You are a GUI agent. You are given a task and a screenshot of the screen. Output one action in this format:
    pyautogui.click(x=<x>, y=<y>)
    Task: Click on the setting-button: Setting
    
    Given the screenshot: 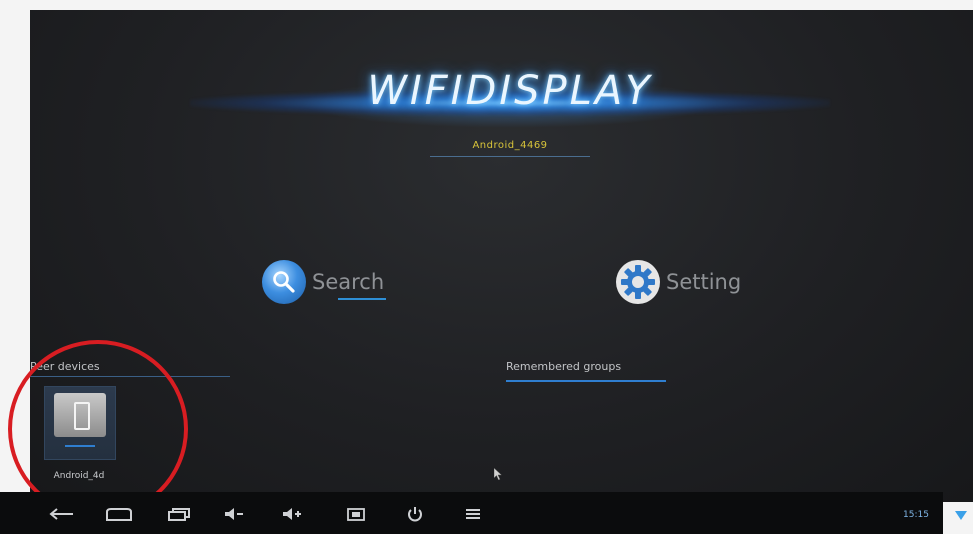 What is the action you would take?
    pyautogui.click(x=678, y=282)
    